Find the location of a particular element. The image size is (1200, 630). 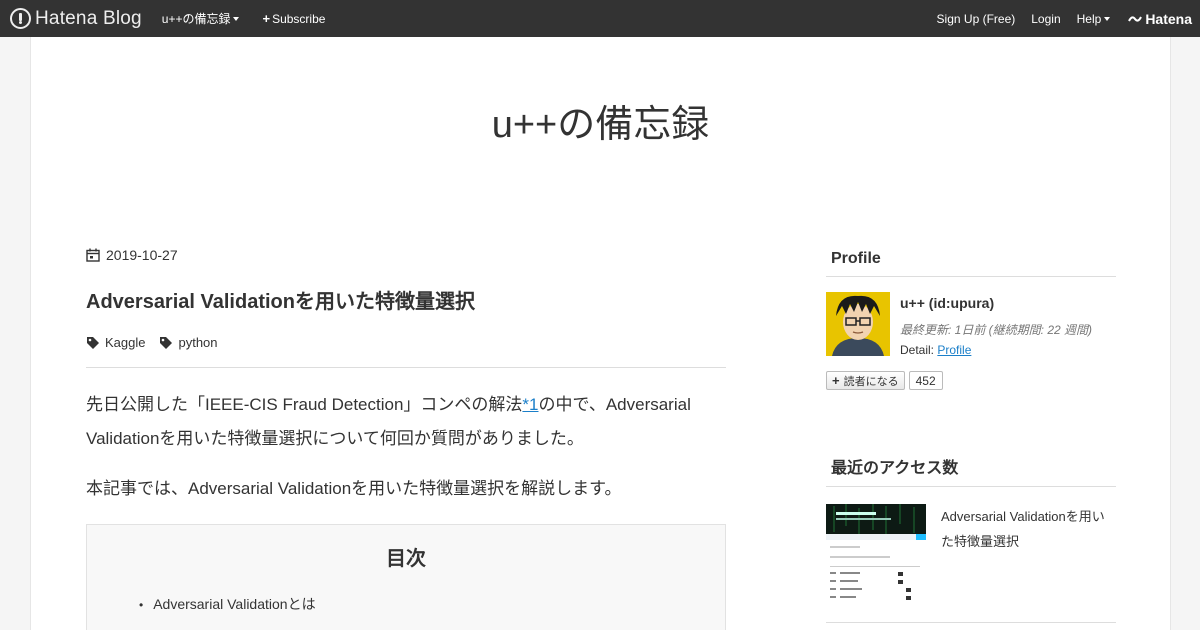

article-date: 2019-10-27 is located at coordinates (132, 255).